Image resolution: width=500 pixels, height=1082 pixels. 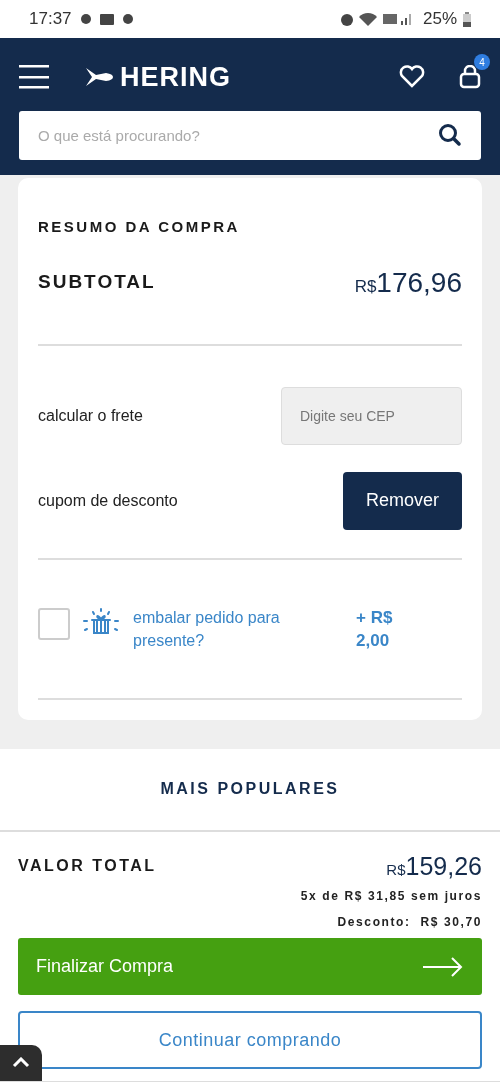 What do you see at coordinates (87, 866) in the screenshot?
I see `total-label: VALOR TOTAL` at bounding box center [87, 866].